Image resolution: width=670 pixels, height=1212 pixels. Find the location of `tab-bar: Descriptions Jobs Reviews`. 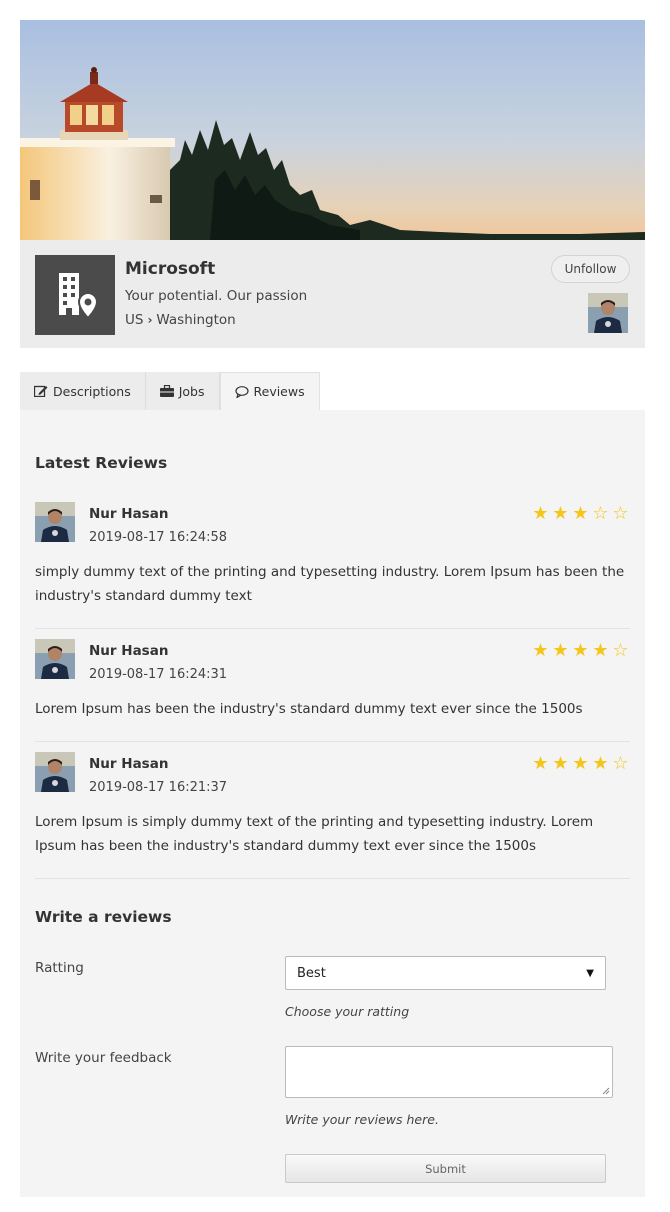

tab-bar: Descriptions Jobs Reviews is located at coordinates (170, 391).